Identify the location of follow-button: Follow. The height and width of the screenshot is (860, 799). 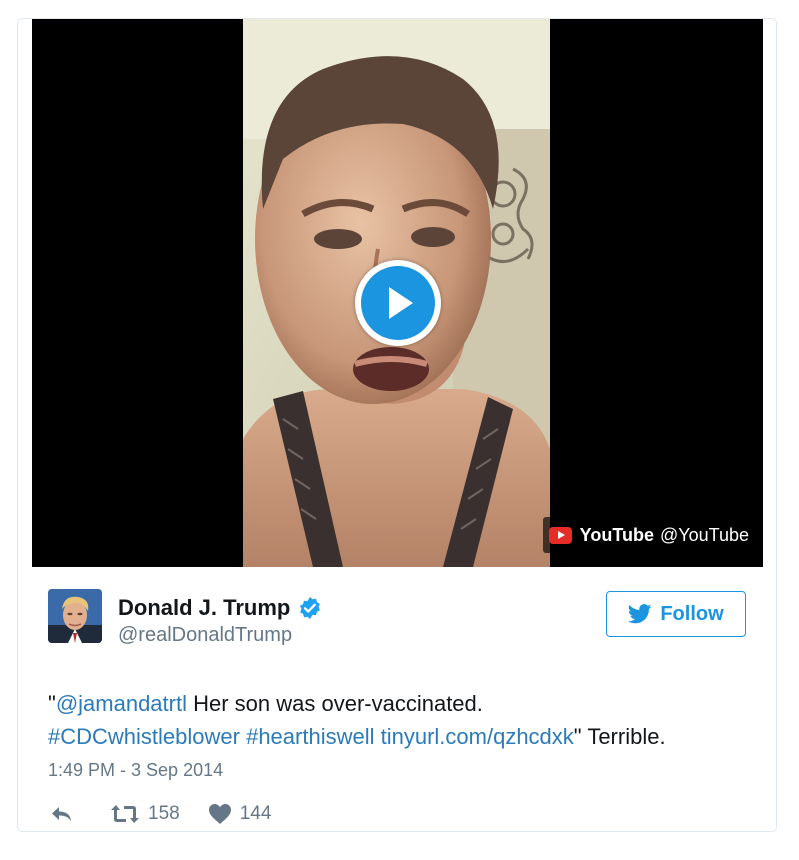
(676, 614).